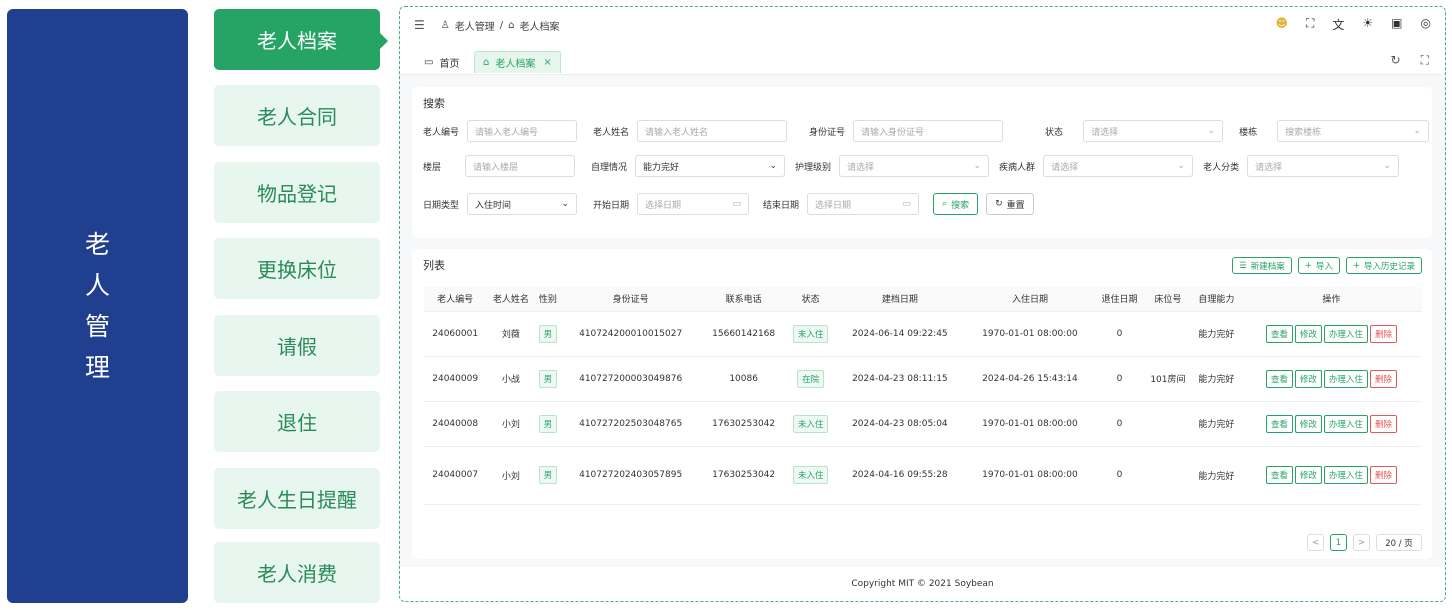 Image resolution: width=1452 pixels, height=610 pixels. Describe the element at coordinates (928, 131) in the screenshot. I see `id-no-input: 请输入身份证号` at that location.